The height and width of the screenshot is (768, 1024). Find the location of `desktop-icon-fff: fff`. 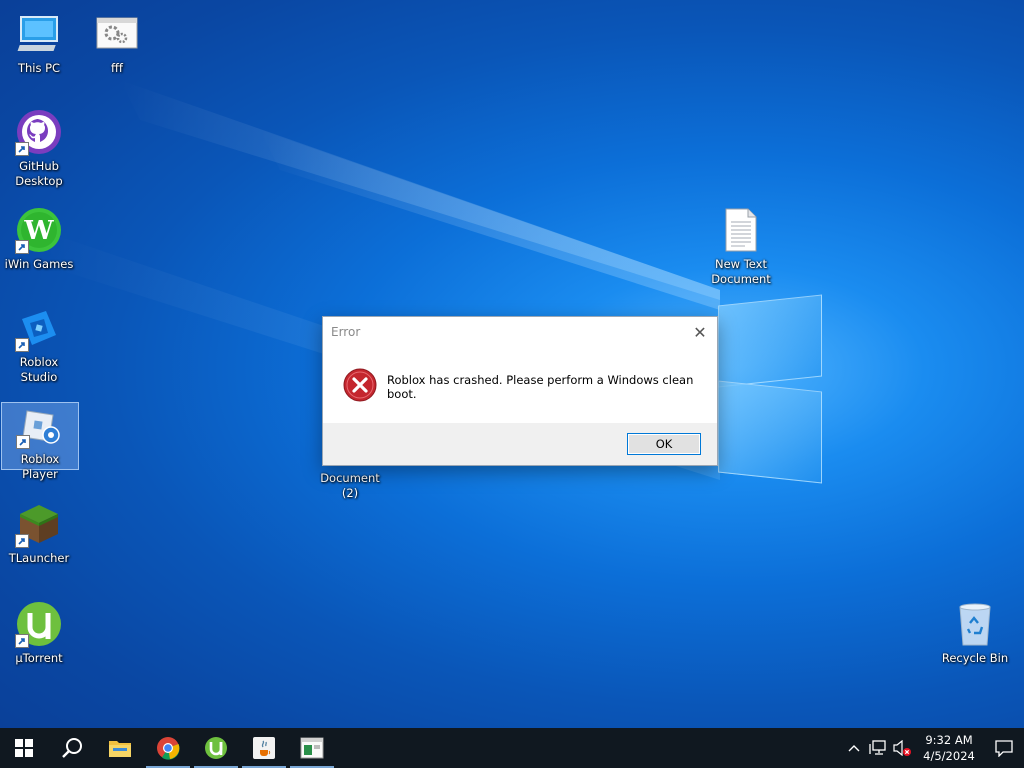

desktop-icon-fff: fff is located at coordinates (117, 43).